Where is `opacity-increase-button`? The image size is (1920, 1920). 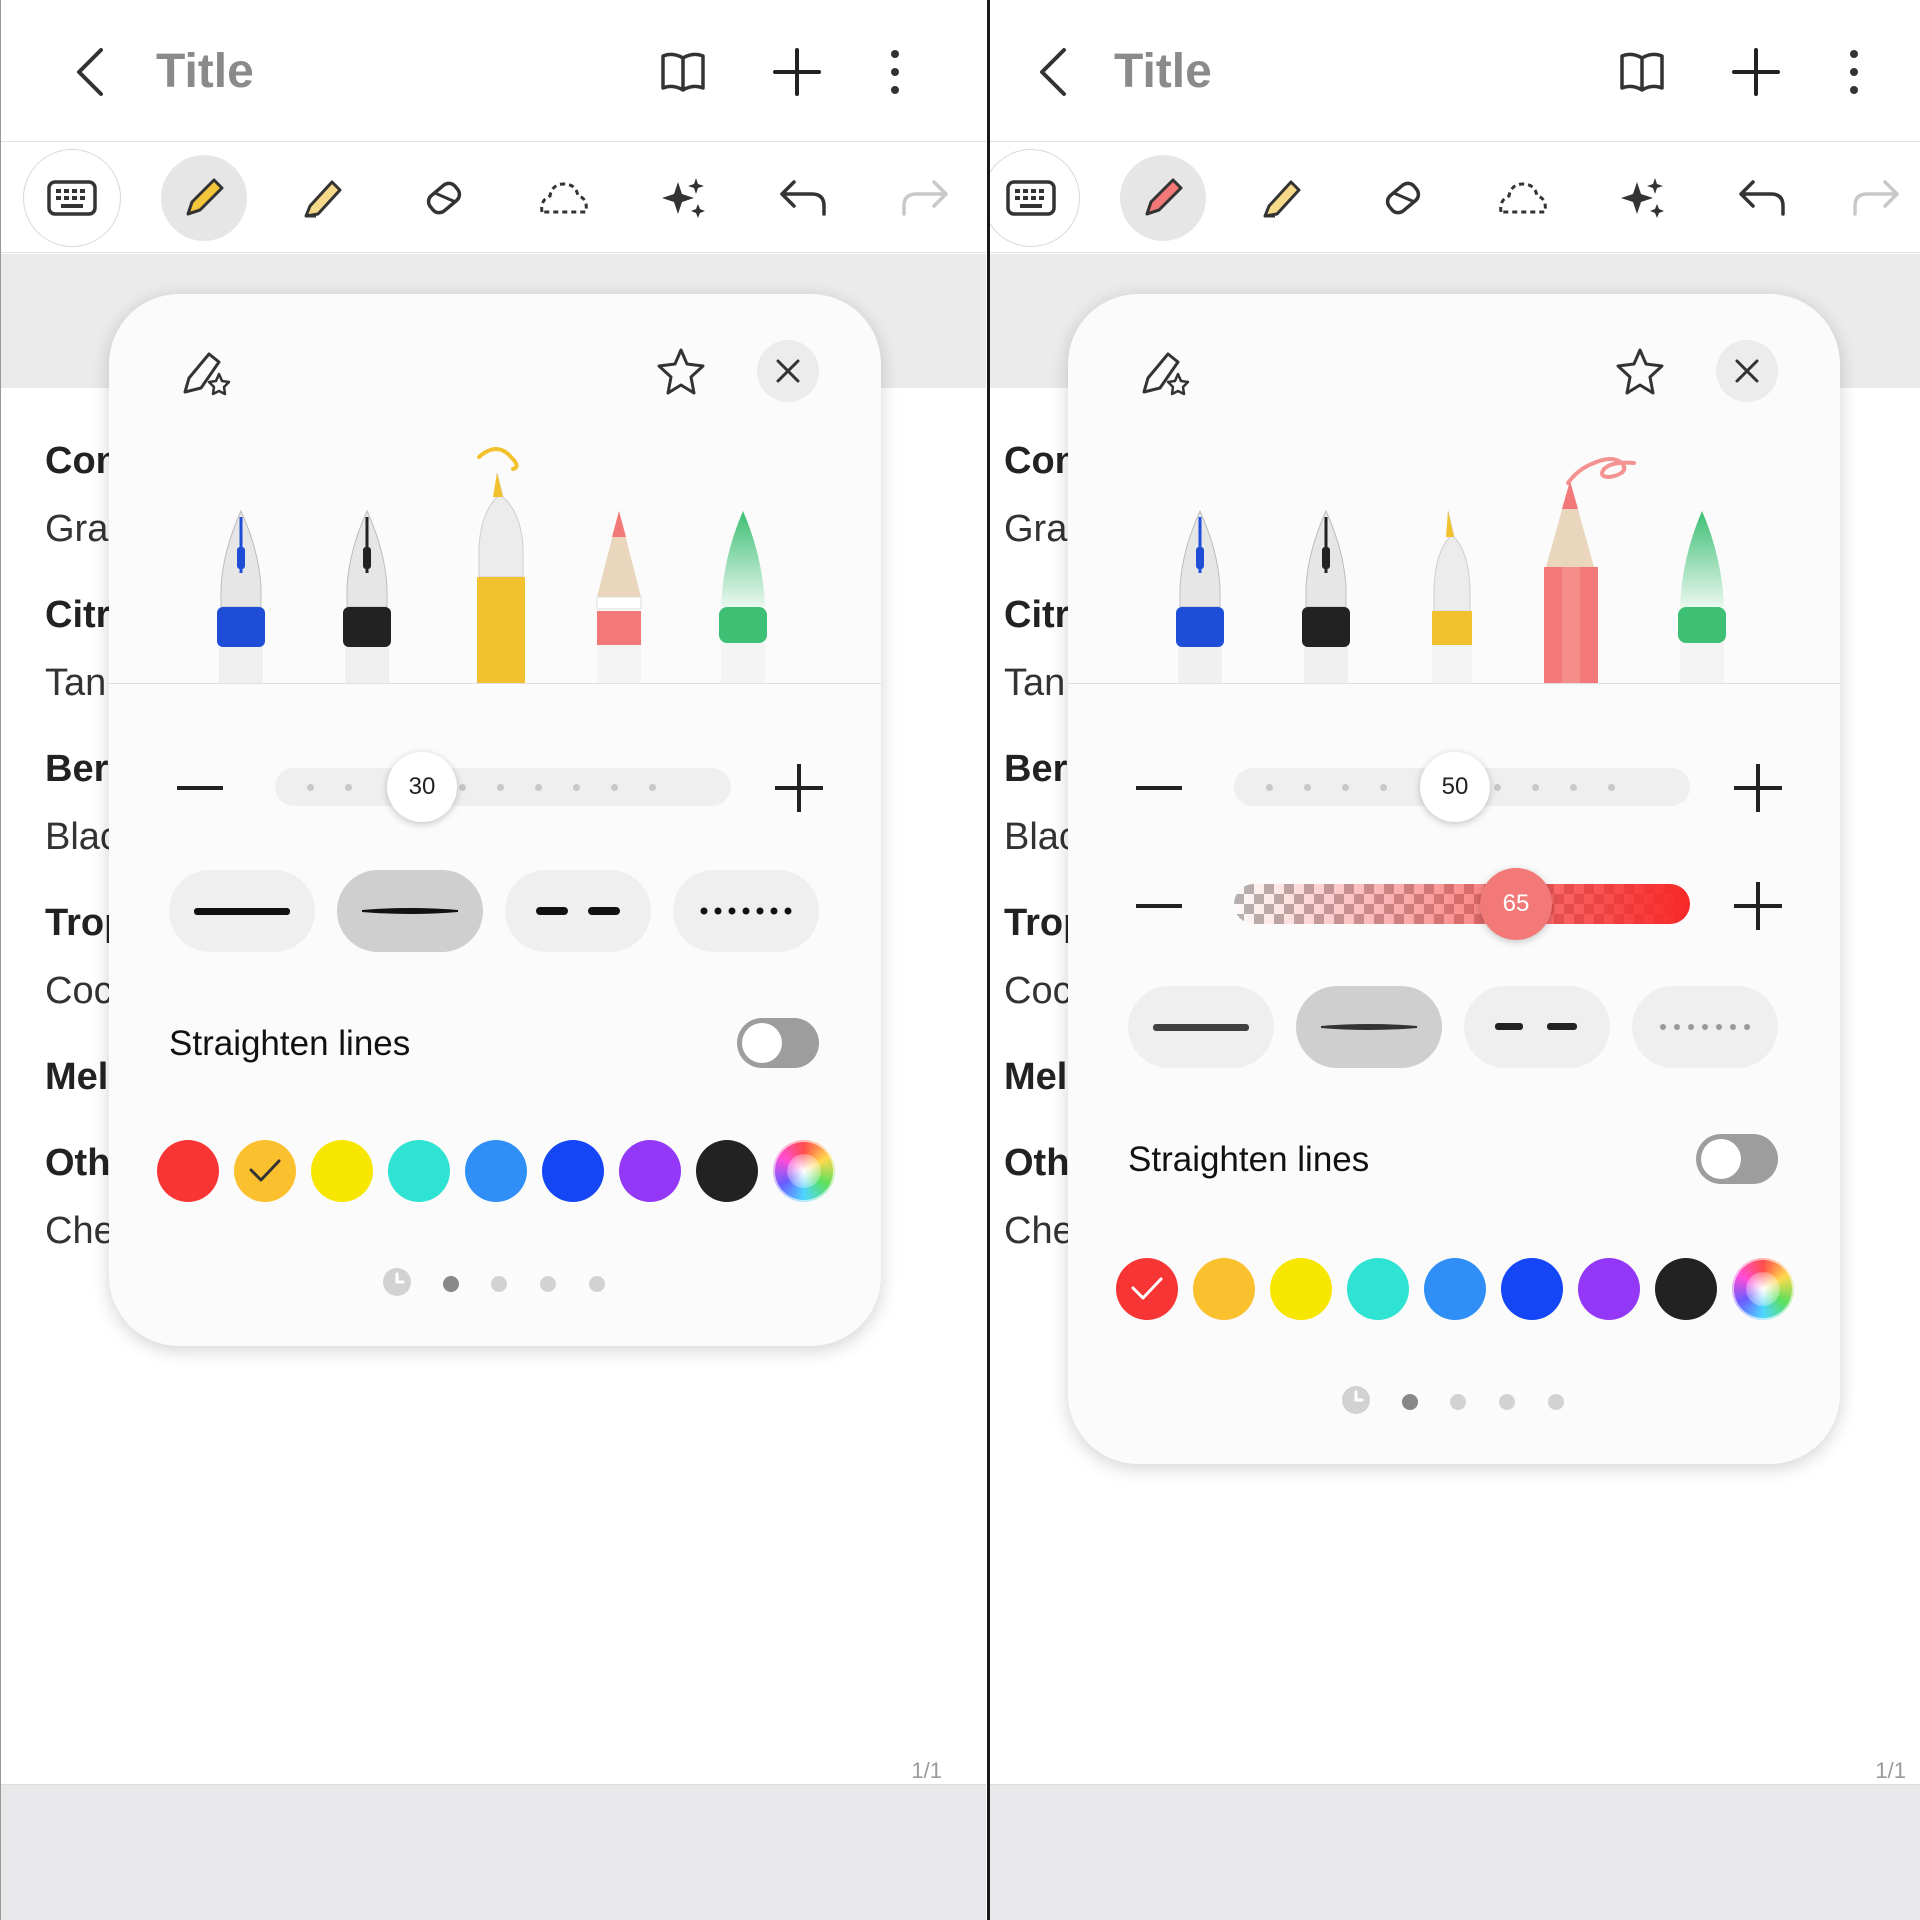 opacity-increase-button is located at coordinates (1758, 906).